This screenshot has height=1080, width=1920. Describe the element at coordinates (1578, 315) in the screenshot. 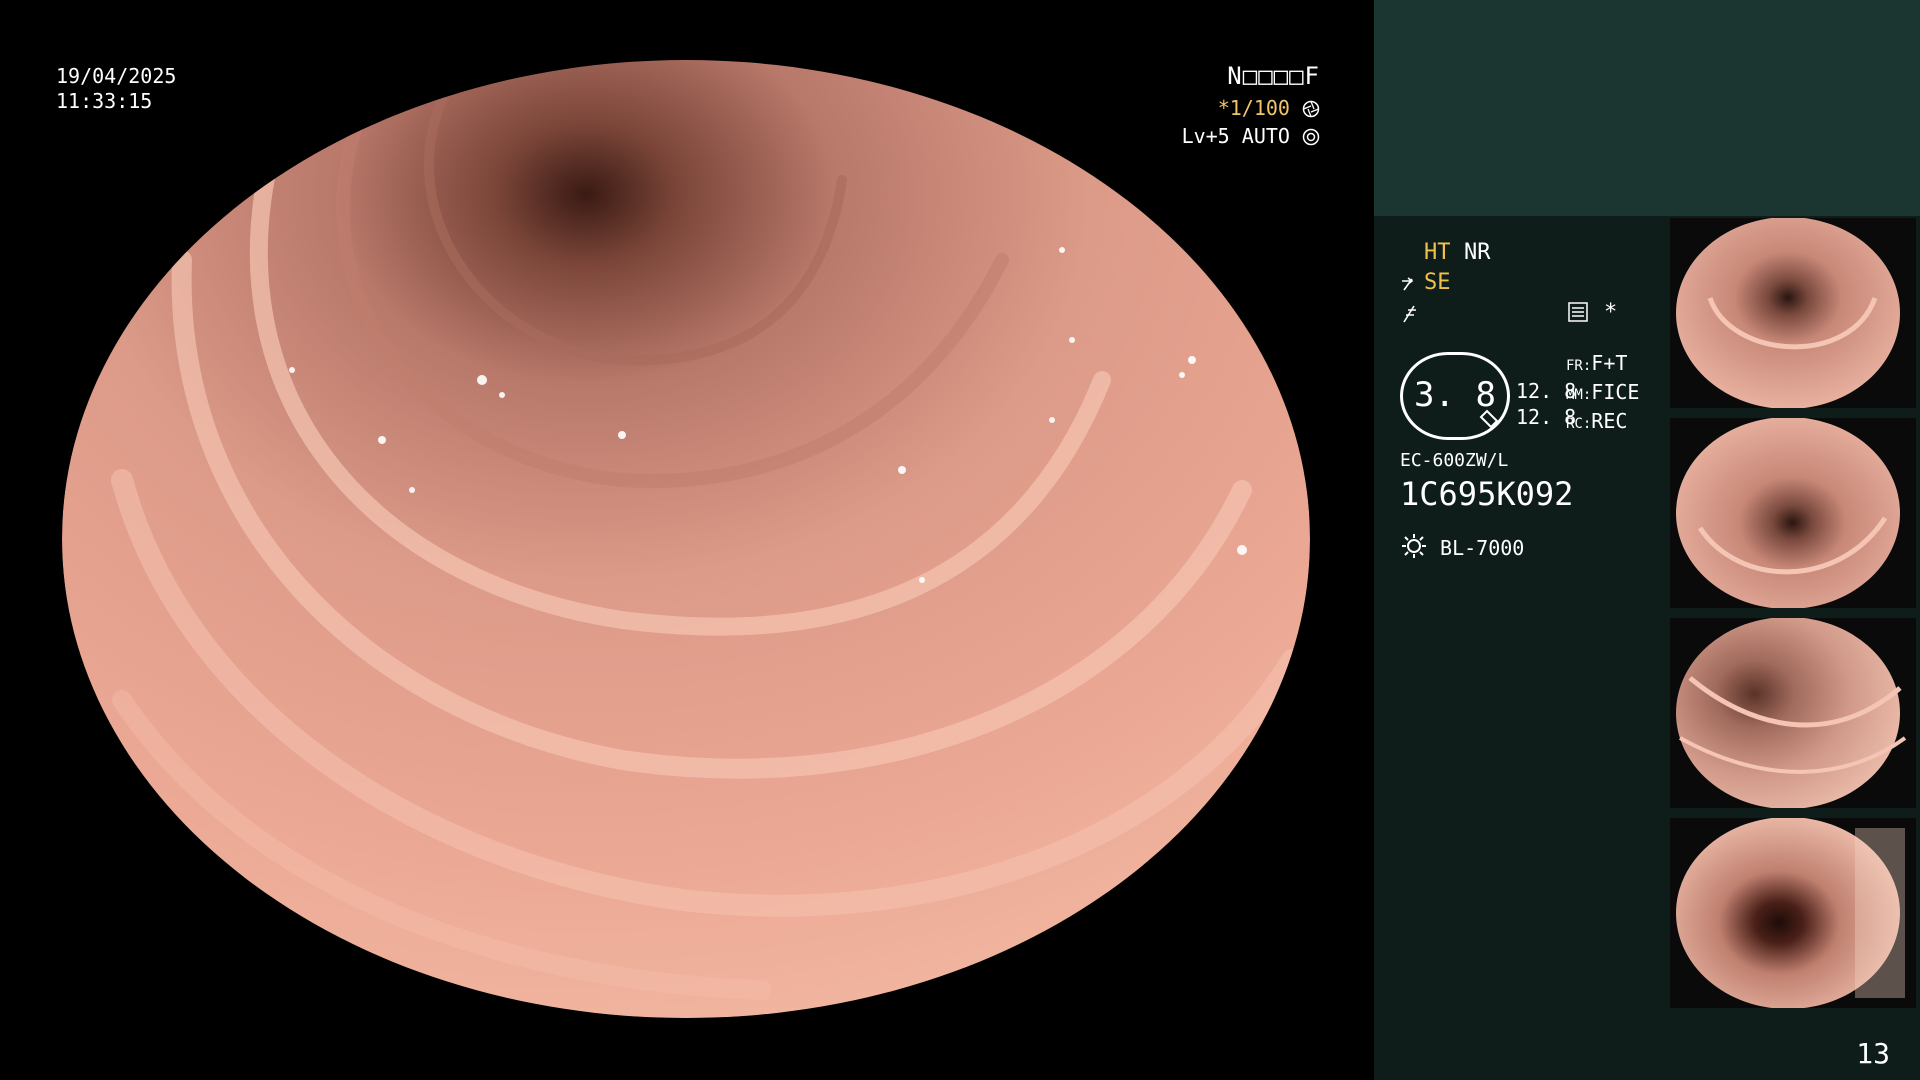

I see `settings-list-icon` at that location.